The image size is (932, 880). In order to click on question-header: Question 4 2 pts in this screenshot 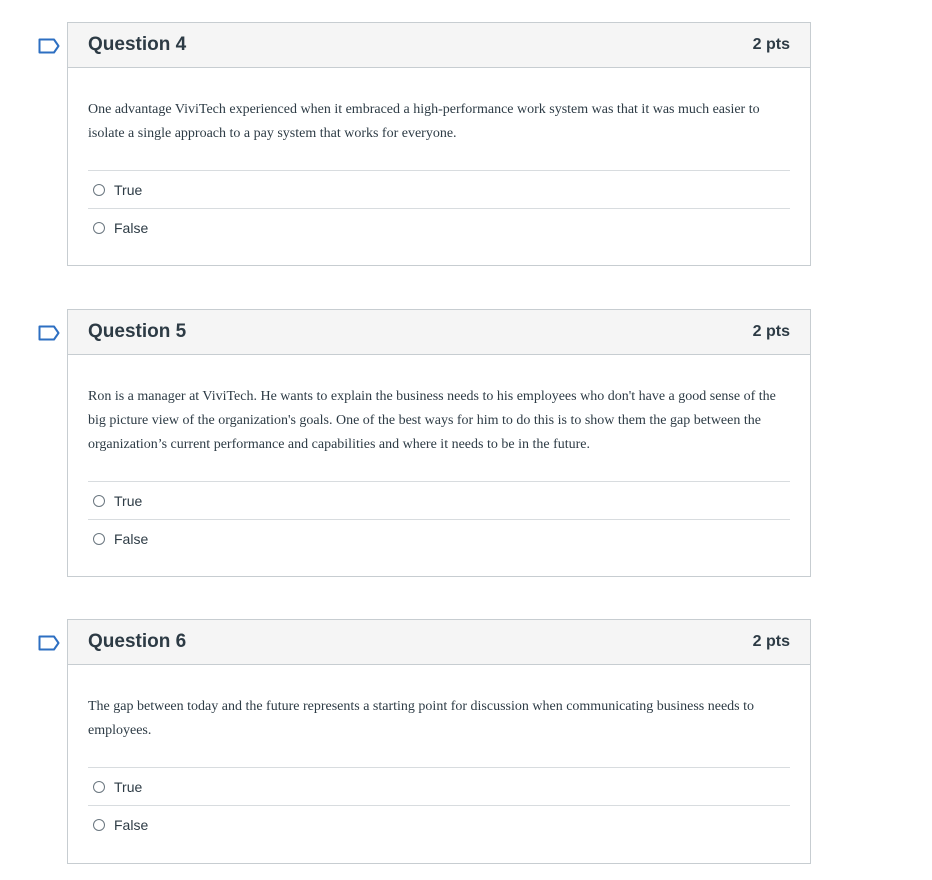, I will do `click(439, 45)`.